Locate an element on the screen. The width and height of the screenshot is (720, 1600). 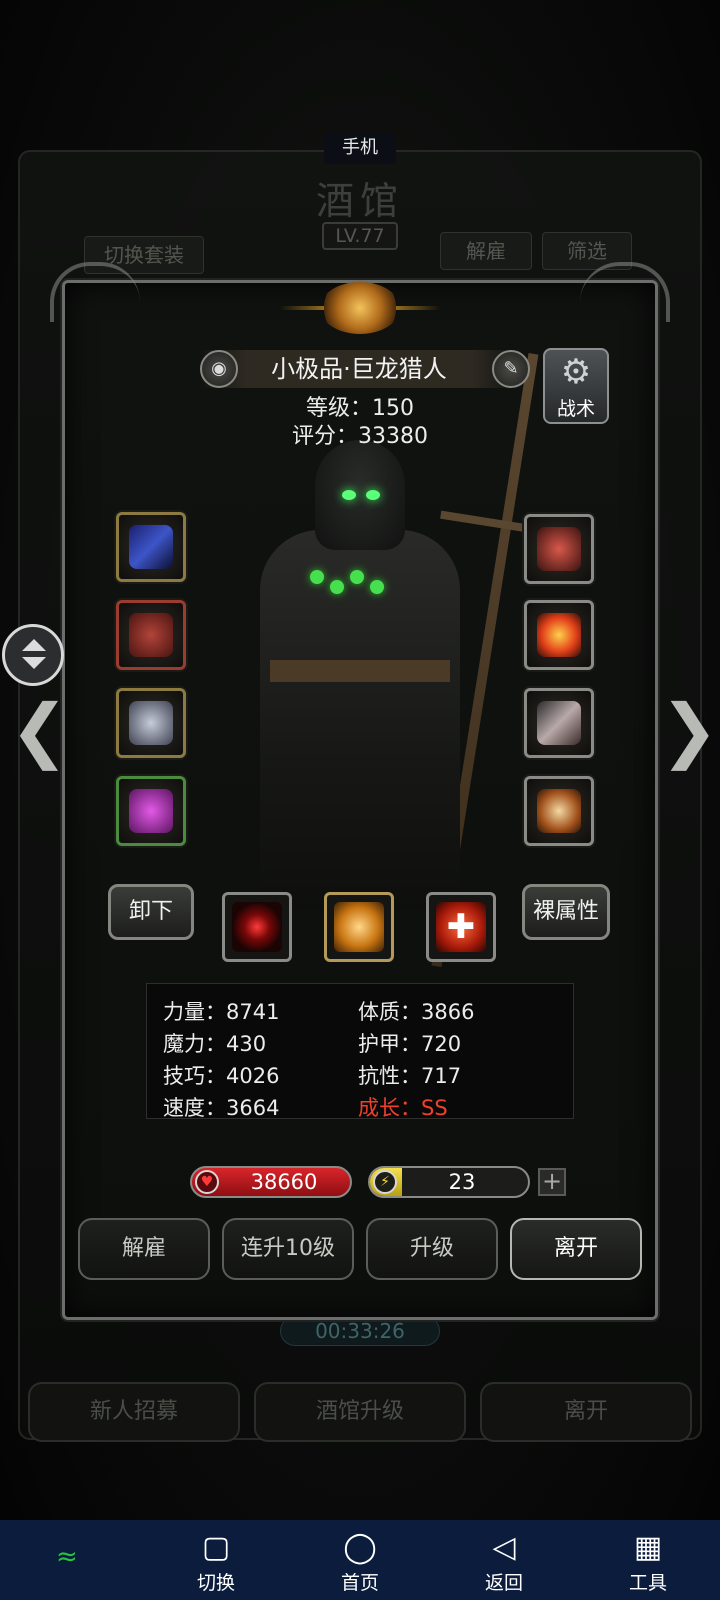
cloak-icon is located at coordinates (151, 811).